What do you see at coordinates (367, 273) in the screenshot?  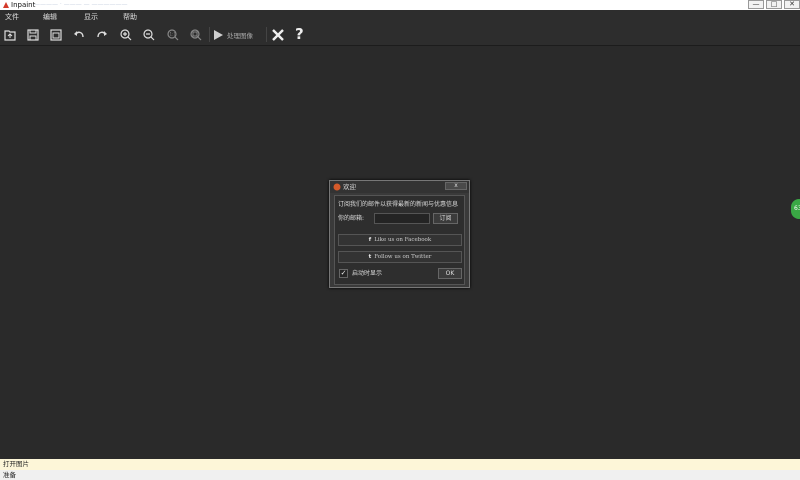 I see `show-on-startup-label: 启动时显示` at bounding box center [367, 273].